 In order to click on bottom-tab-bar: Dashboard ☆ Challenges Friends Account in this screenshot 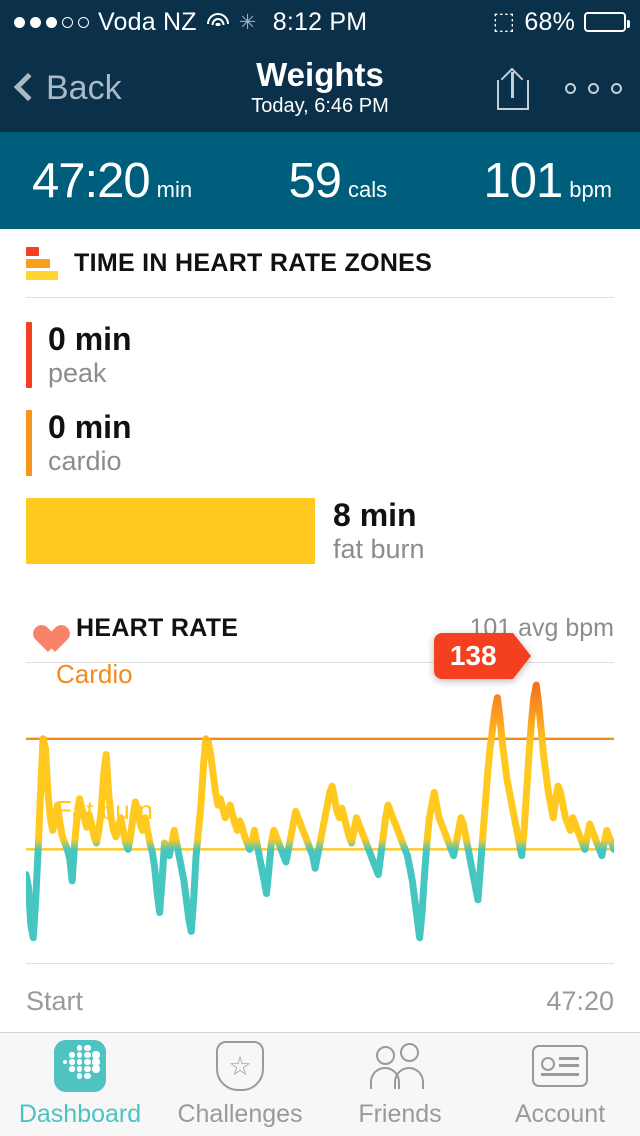, I will do `click(320, 1084)`.